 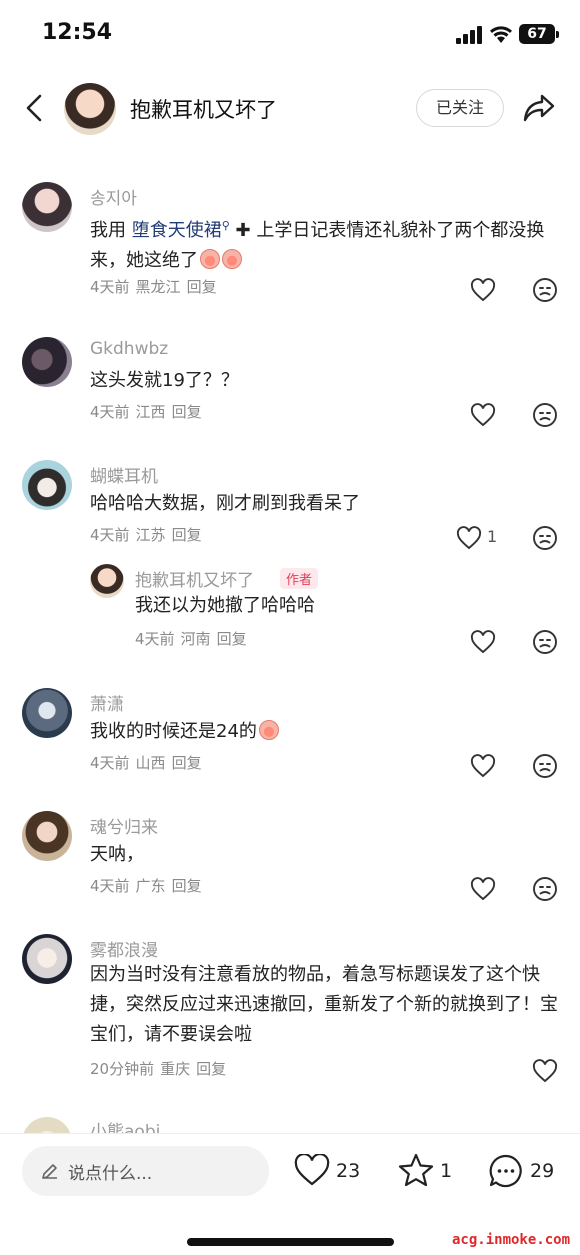 I want to click on comment-count: 29, so click(x=542, y=1171).